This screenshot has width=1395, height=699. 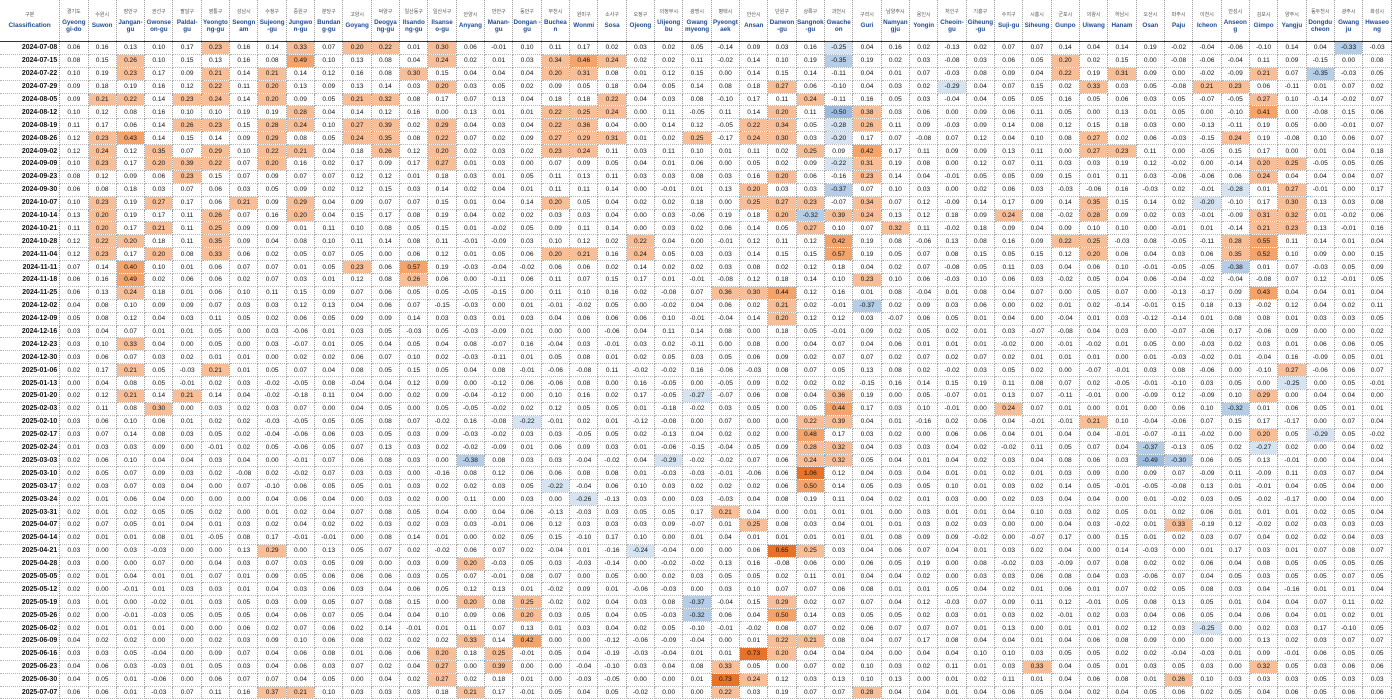 What do you see at coordinates (187, 100) in the screenshot?
I see `value-cell: 0.23` at bounding box center [187, 100].